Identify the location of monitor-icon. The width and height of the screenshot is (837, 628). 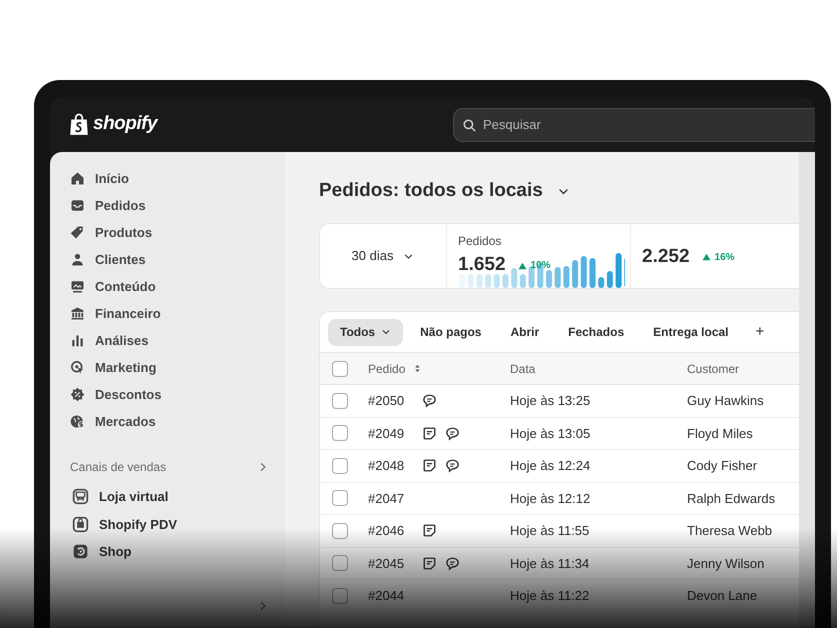
(77, 286).